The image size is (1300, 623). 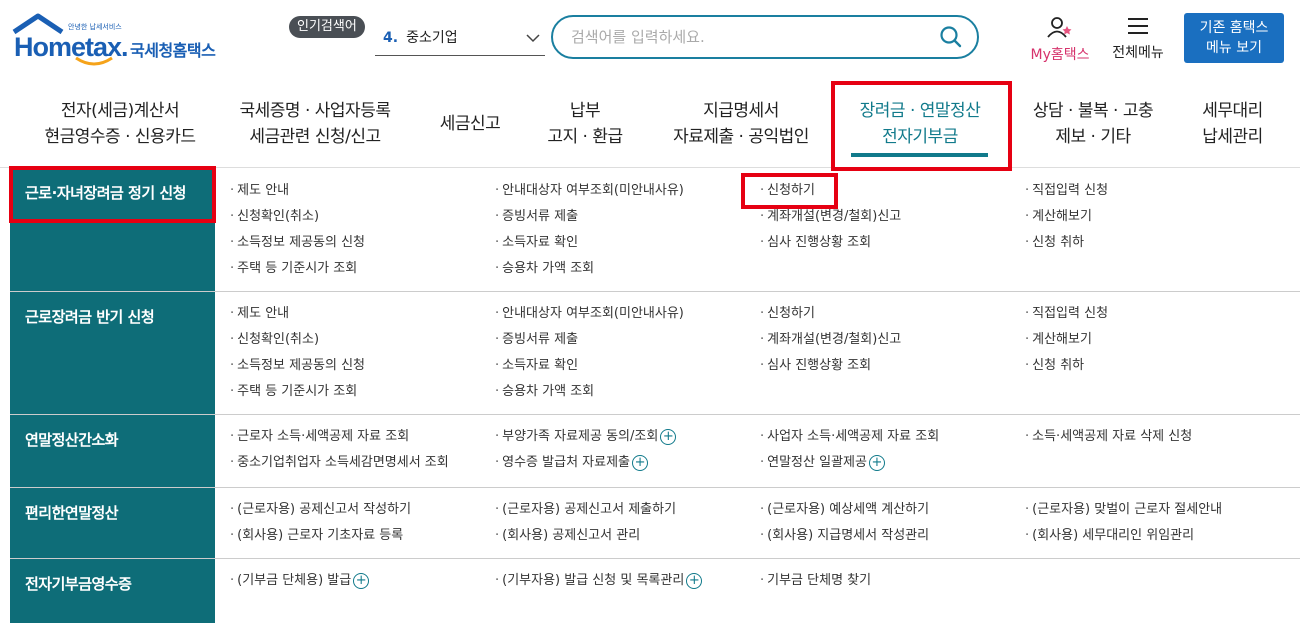 What do you see at coordinates (1232, 111) in the screenshot?
I see `gnb-item-line: 세무대리` at bounding box center [1232, 111].